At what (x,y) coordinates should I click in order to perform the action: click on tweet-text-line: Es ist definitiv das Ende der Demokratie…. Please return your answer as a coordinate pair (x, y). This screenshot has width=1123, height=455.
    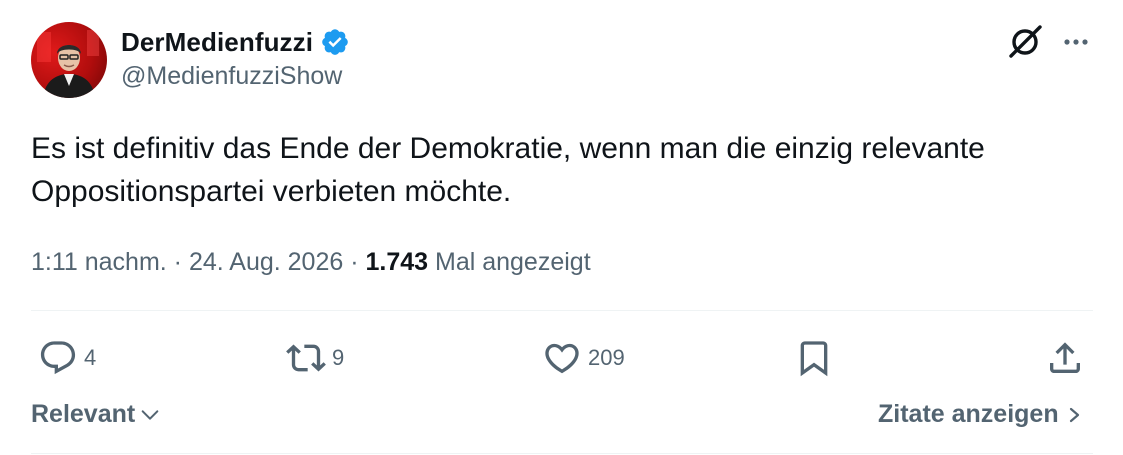
    Looking at the image, I should click on (508, 148).